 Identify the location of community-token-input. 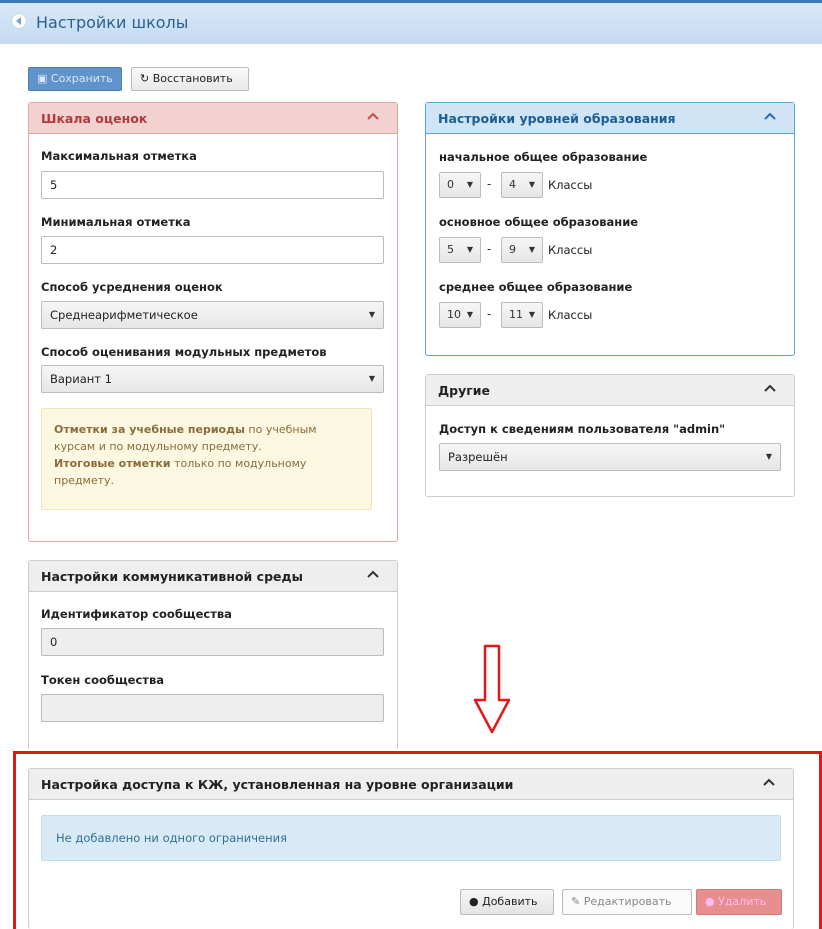
(212, 708).